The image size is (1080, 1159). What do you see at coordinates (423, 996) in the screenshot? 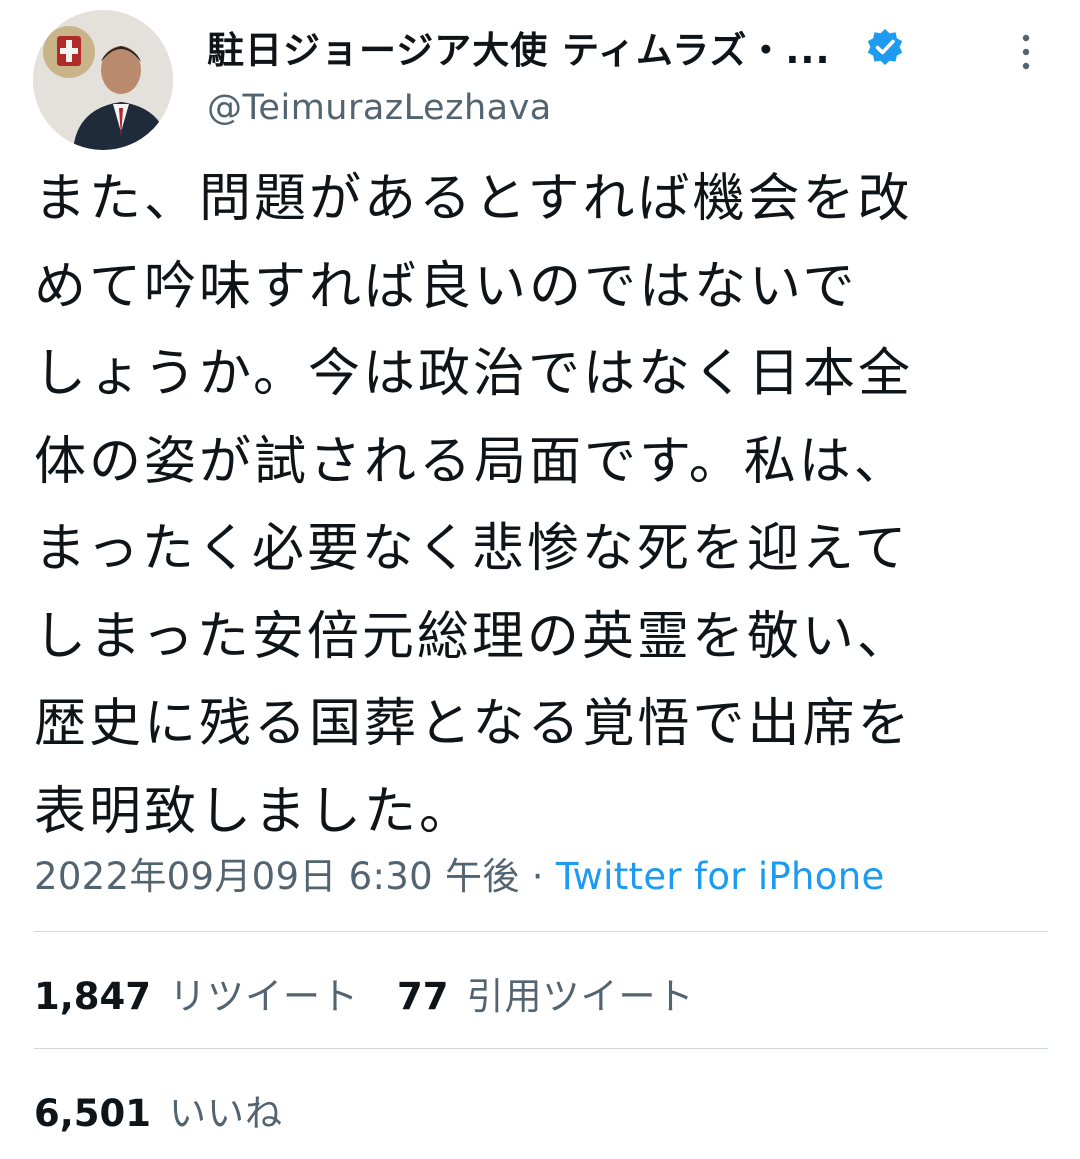
I see `quote-count: 77` at bounding box center [423, 996].